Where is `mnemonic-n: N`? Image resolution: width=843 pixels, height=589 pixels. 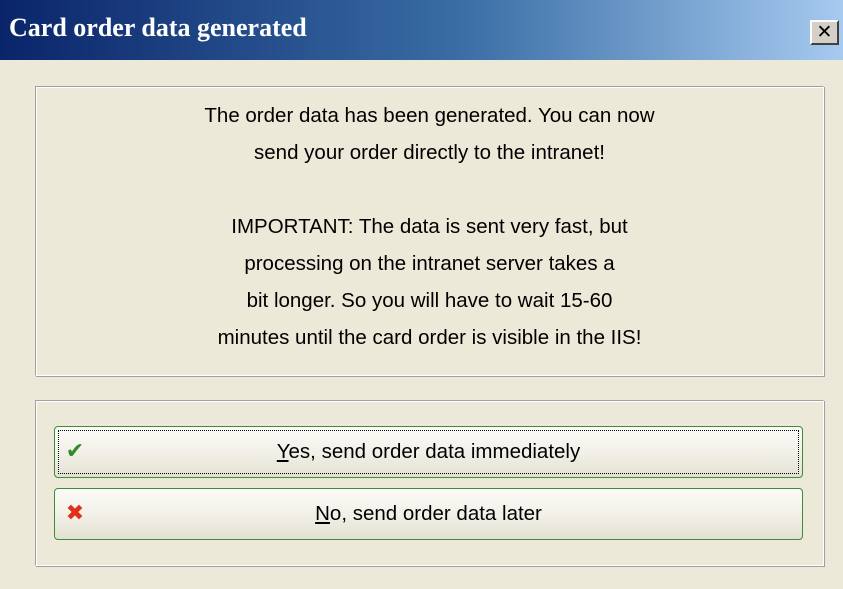
mnemonic-n: N is located at coordinates (322, 513).